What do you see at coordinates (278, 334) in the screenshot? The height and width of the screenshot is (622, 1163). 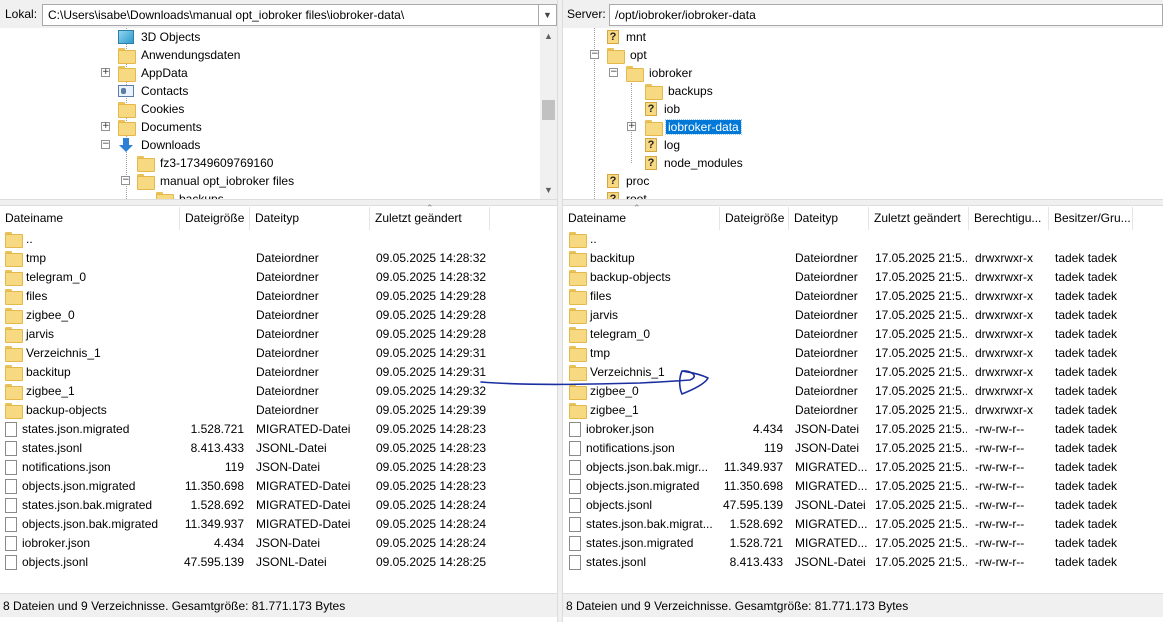 I see `file-row: jarvis Dateiordner 09.05.2025 14:29:28` at bounding box center [278, 334].